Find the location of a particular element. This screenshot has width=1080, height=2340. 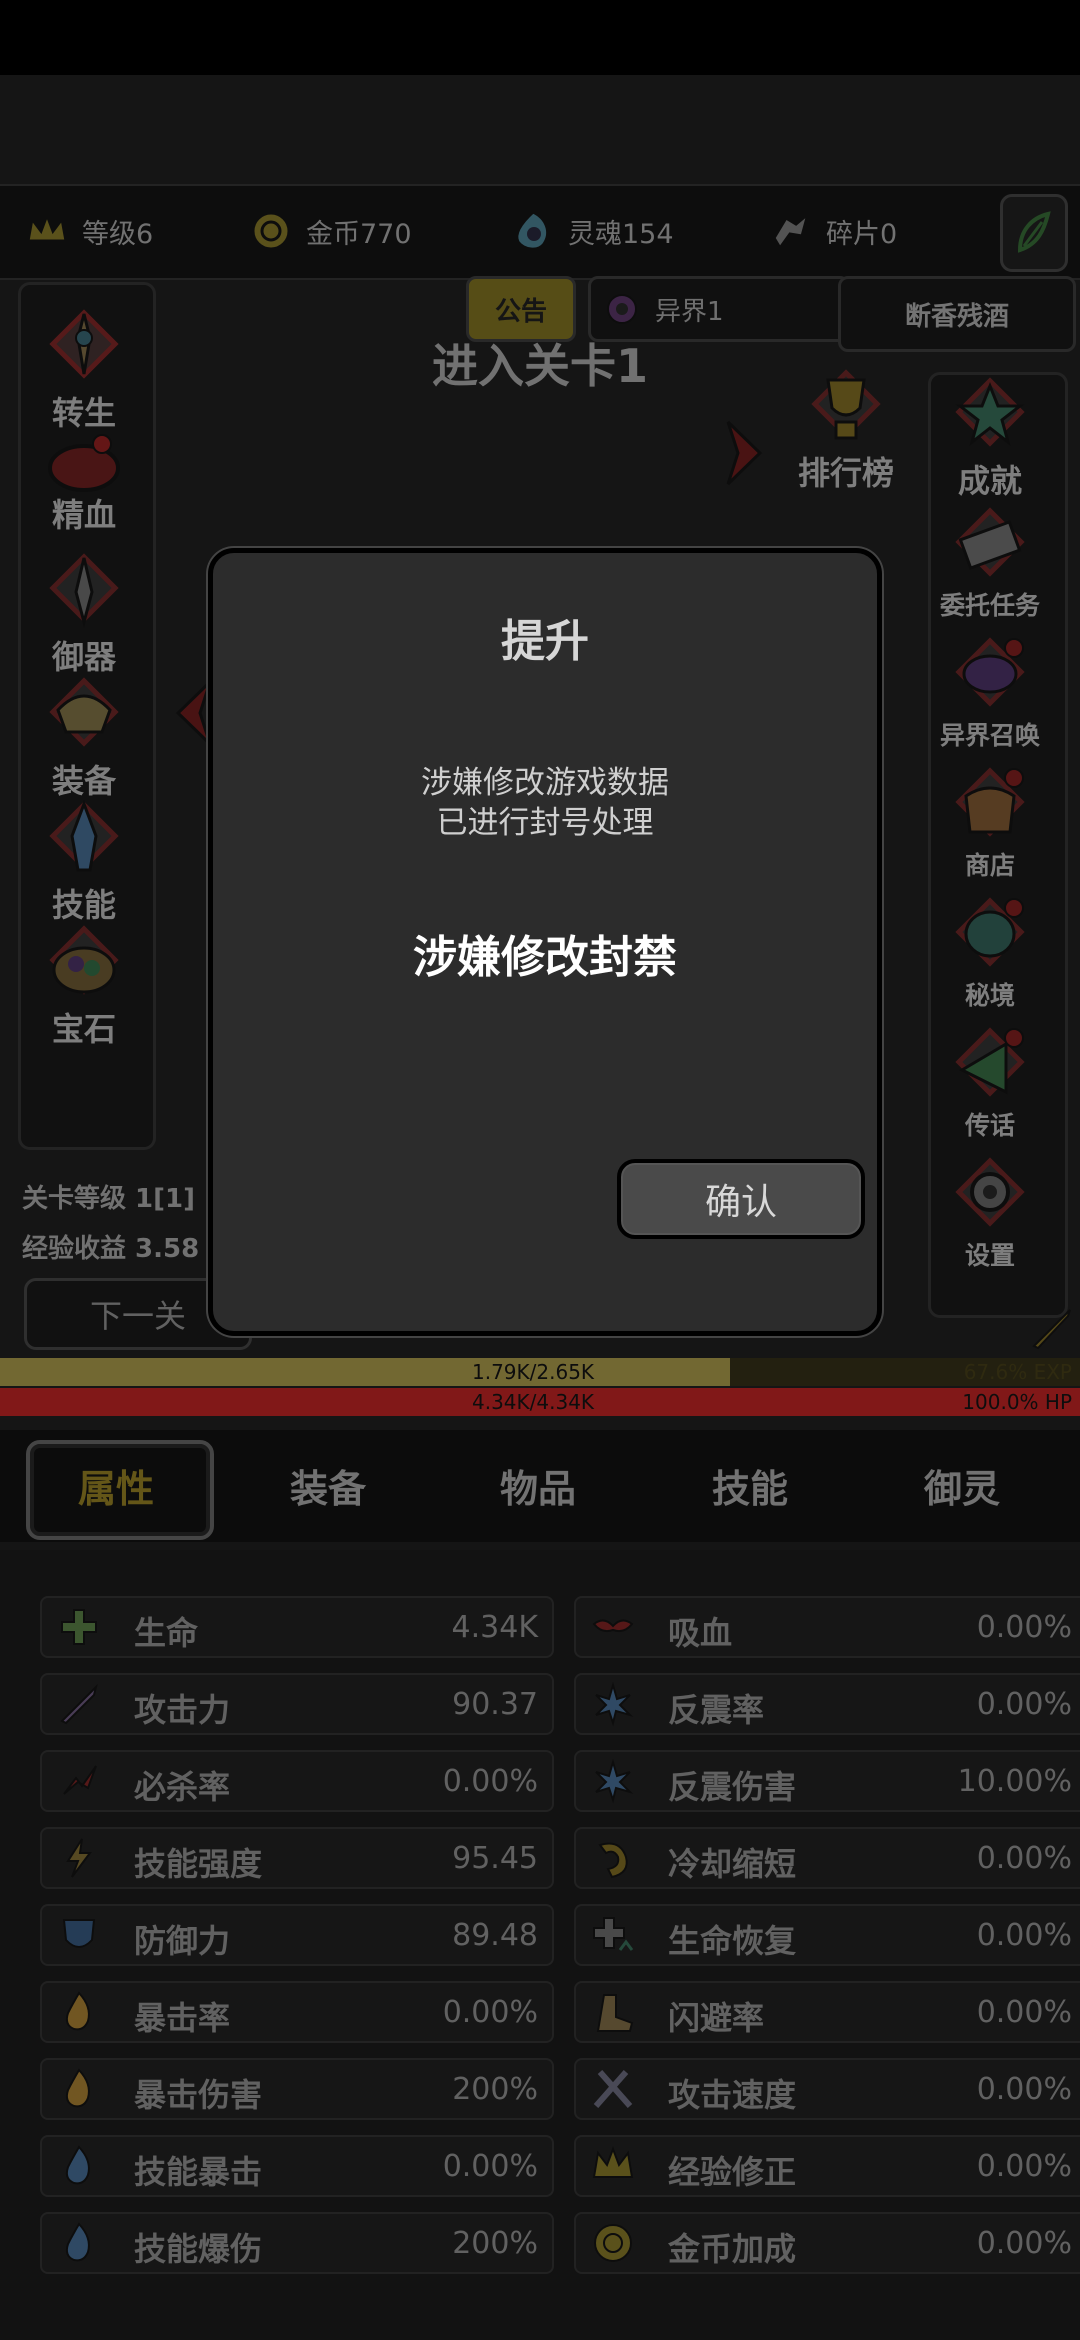

dialog-message: 涉嫌修改游戏数据 已进行封号处理 is located at coordinates (545, 803).